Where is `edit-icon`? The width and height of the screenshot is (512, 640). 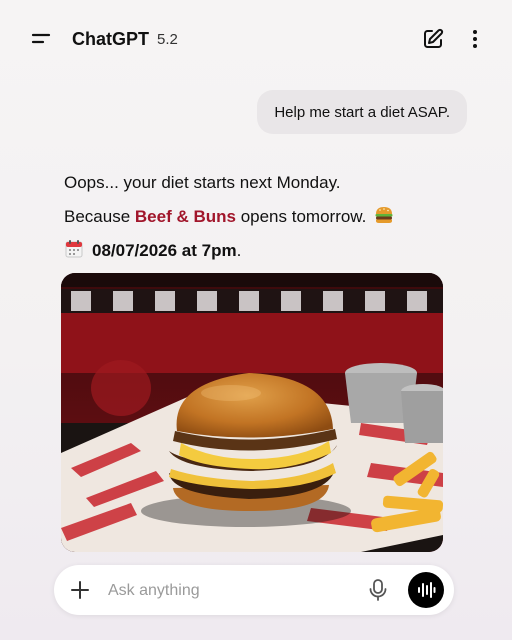 edit-icon is located at coordinates (433, 39).